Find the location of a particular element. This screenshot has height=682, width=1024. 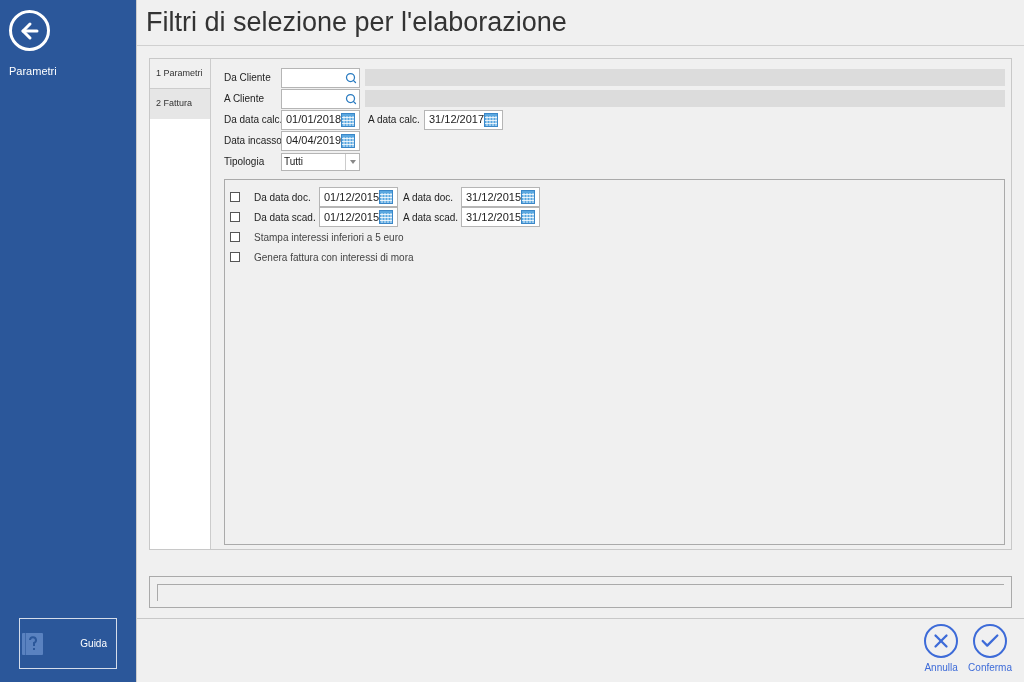

checkbox-label: Genera fattura con interessi di mora is located at coordinates (334, 257).